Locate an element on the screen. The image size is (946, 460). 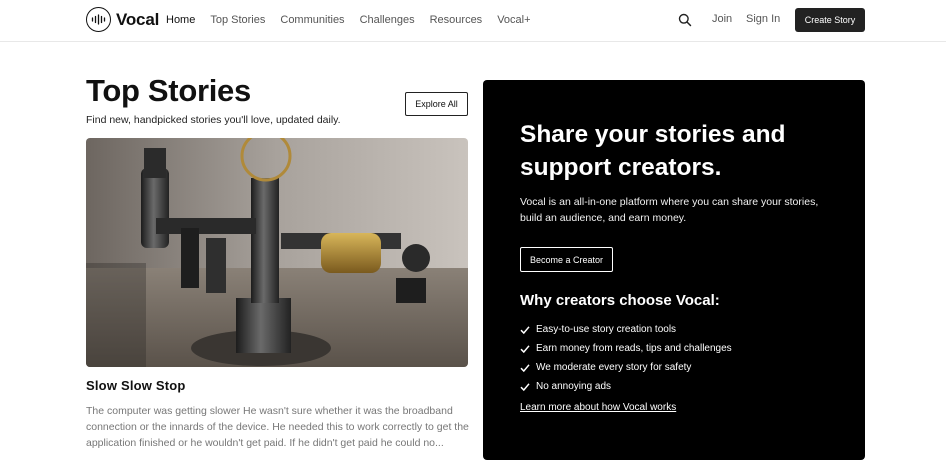
learn-more-link: Learn more about how Vocal works is located at coordinates (598, 407).